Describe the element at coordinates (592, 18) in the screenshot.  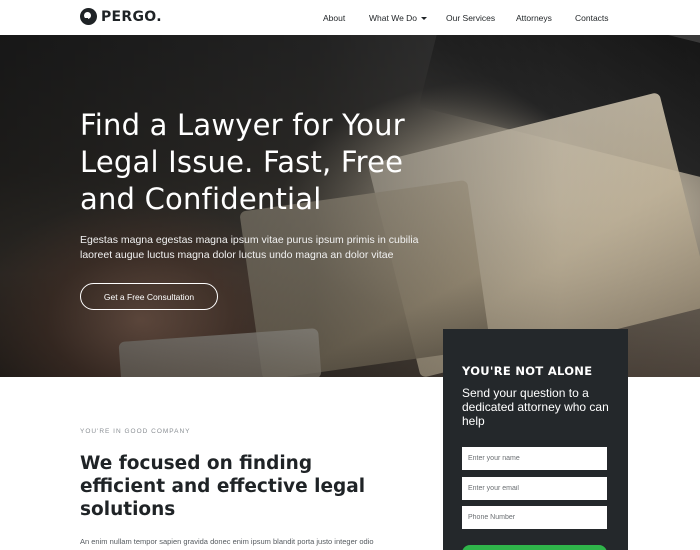
I see `nav-item-contacts: Contacts` at that location.